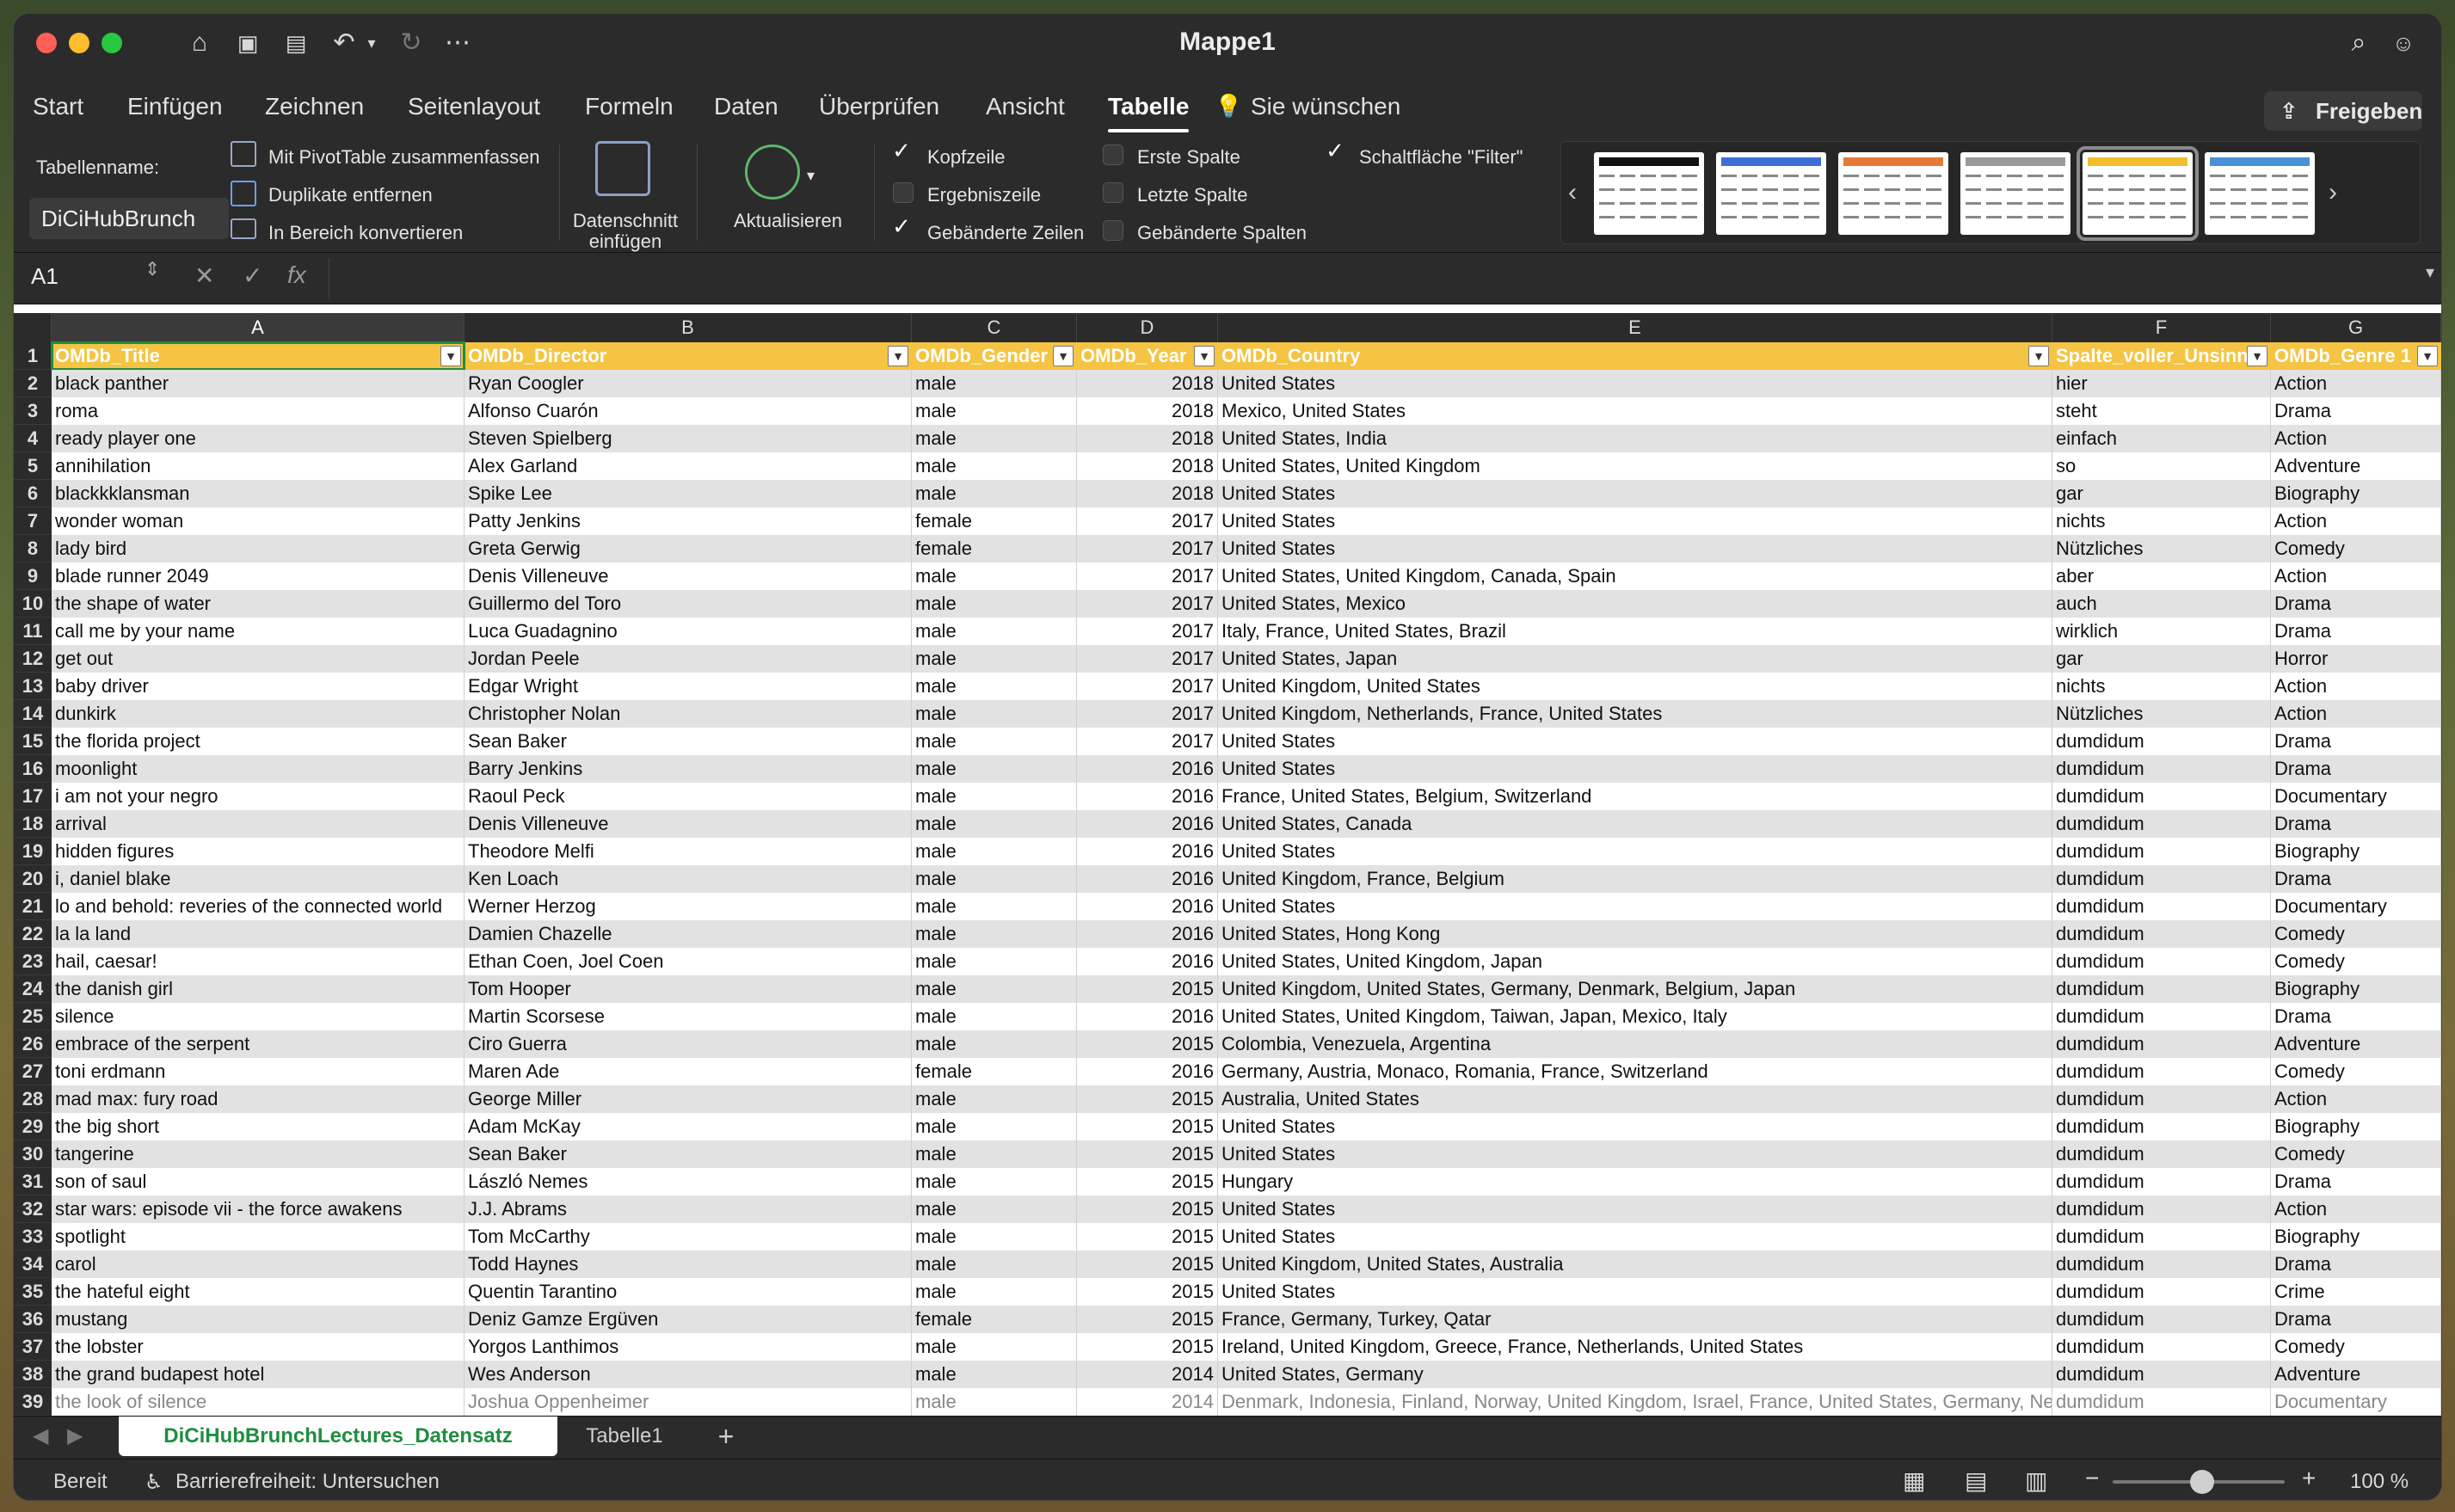 The image size is (2455, 1512). What do you see at coordinates (2430, 272) in the screenshot?
I see `expand-formula-icon: ▾` at bounding box center [2430, 272].